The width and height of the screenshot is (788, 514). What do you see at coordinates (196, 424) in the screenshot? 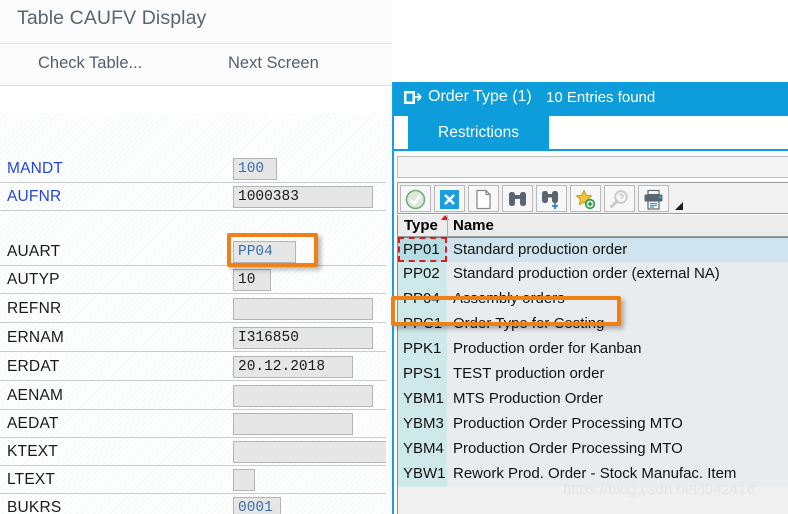
I see `field-row-aedat: AEDAT` at bounding box center [196, 424].